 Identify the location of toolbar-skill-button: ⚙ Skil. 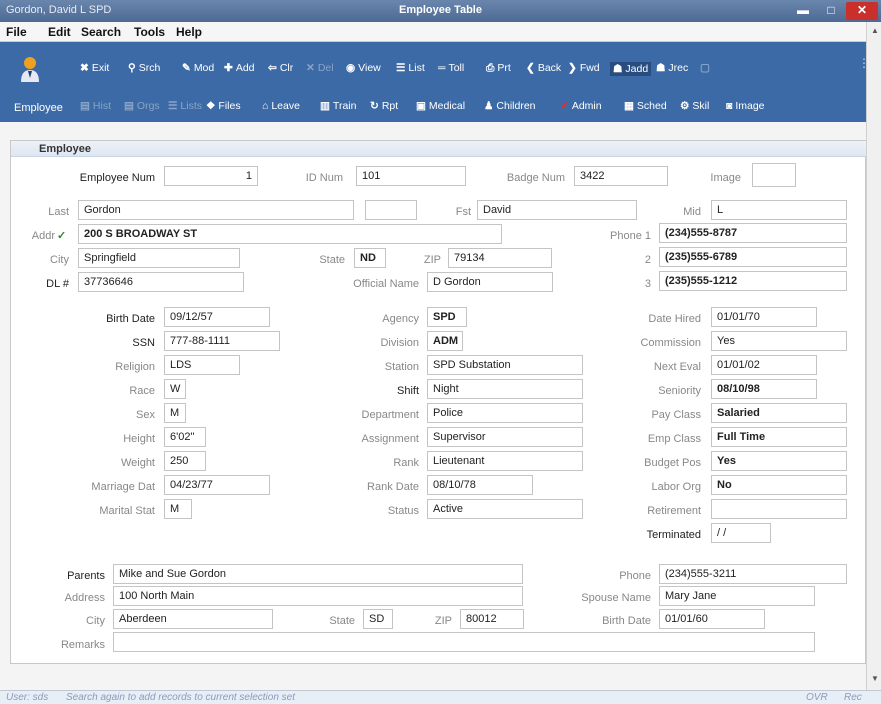
(694, 106).